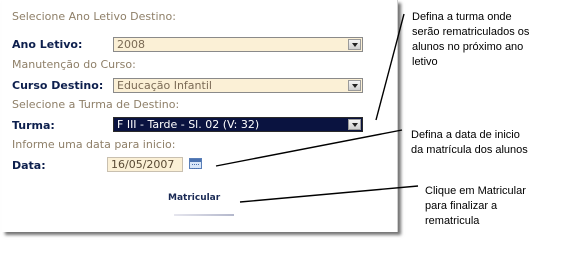 The height and width of the screenshot is (255, 567). Describe the element at coordinates (425, 62) in the screenshot. I see `callout-turma-line: letivo` at that location.